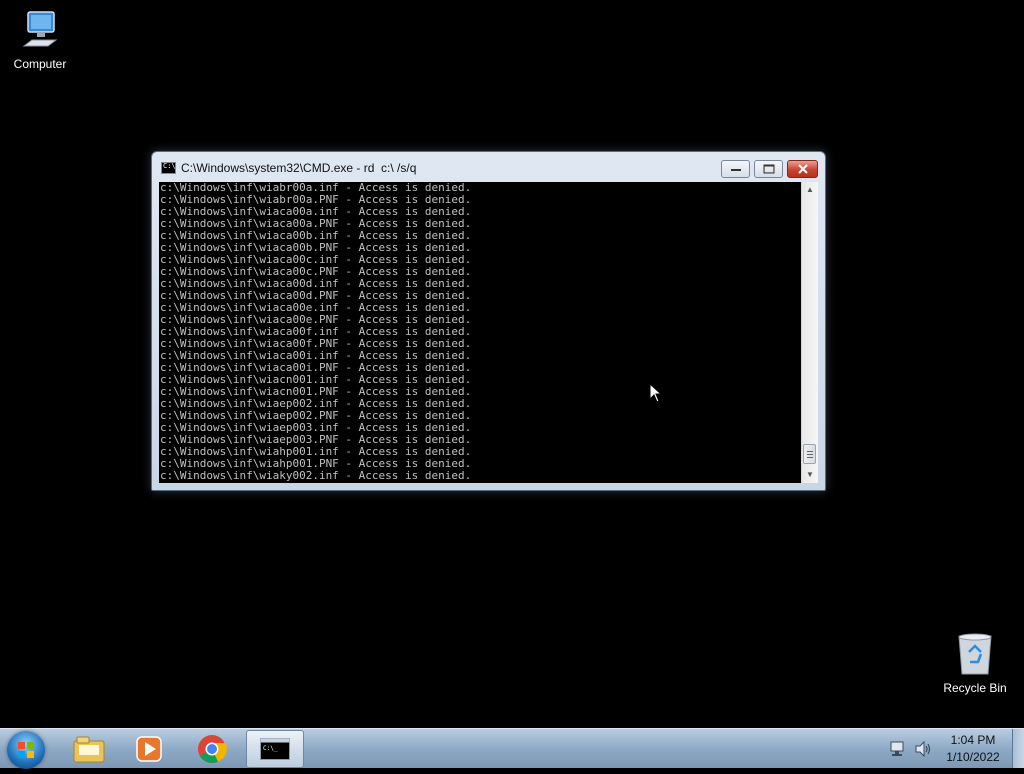 This screenshot has height=774, width=1024. I want to click on taskbar-media-player-button, so click(149, 749).